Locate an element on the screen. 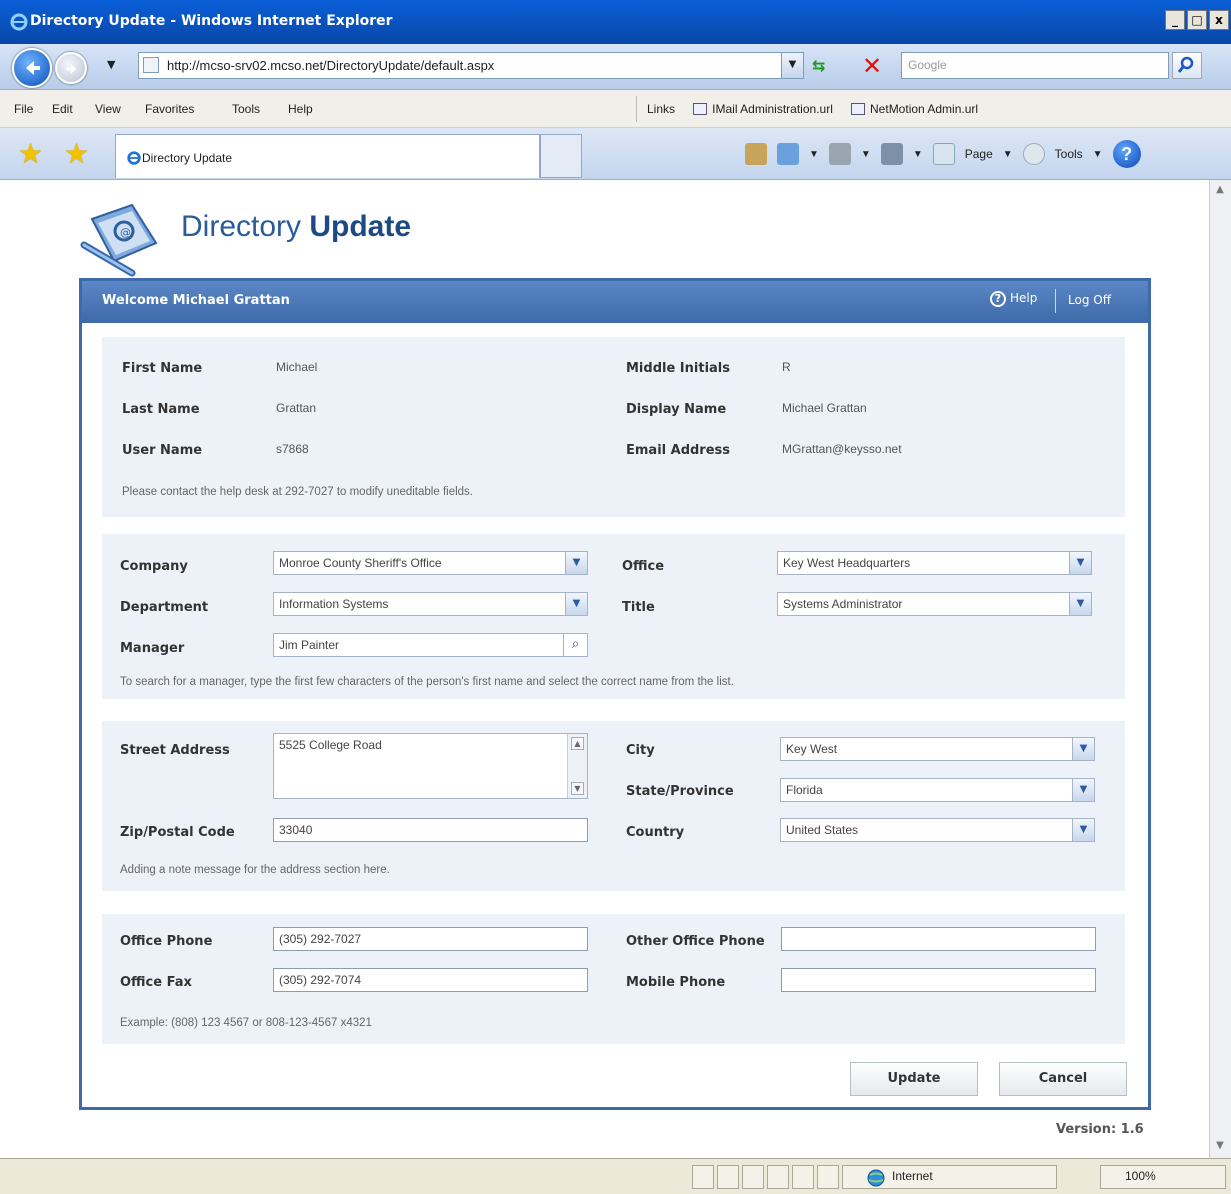  stop-icon: ✕ is located at coordinates (875, 66).